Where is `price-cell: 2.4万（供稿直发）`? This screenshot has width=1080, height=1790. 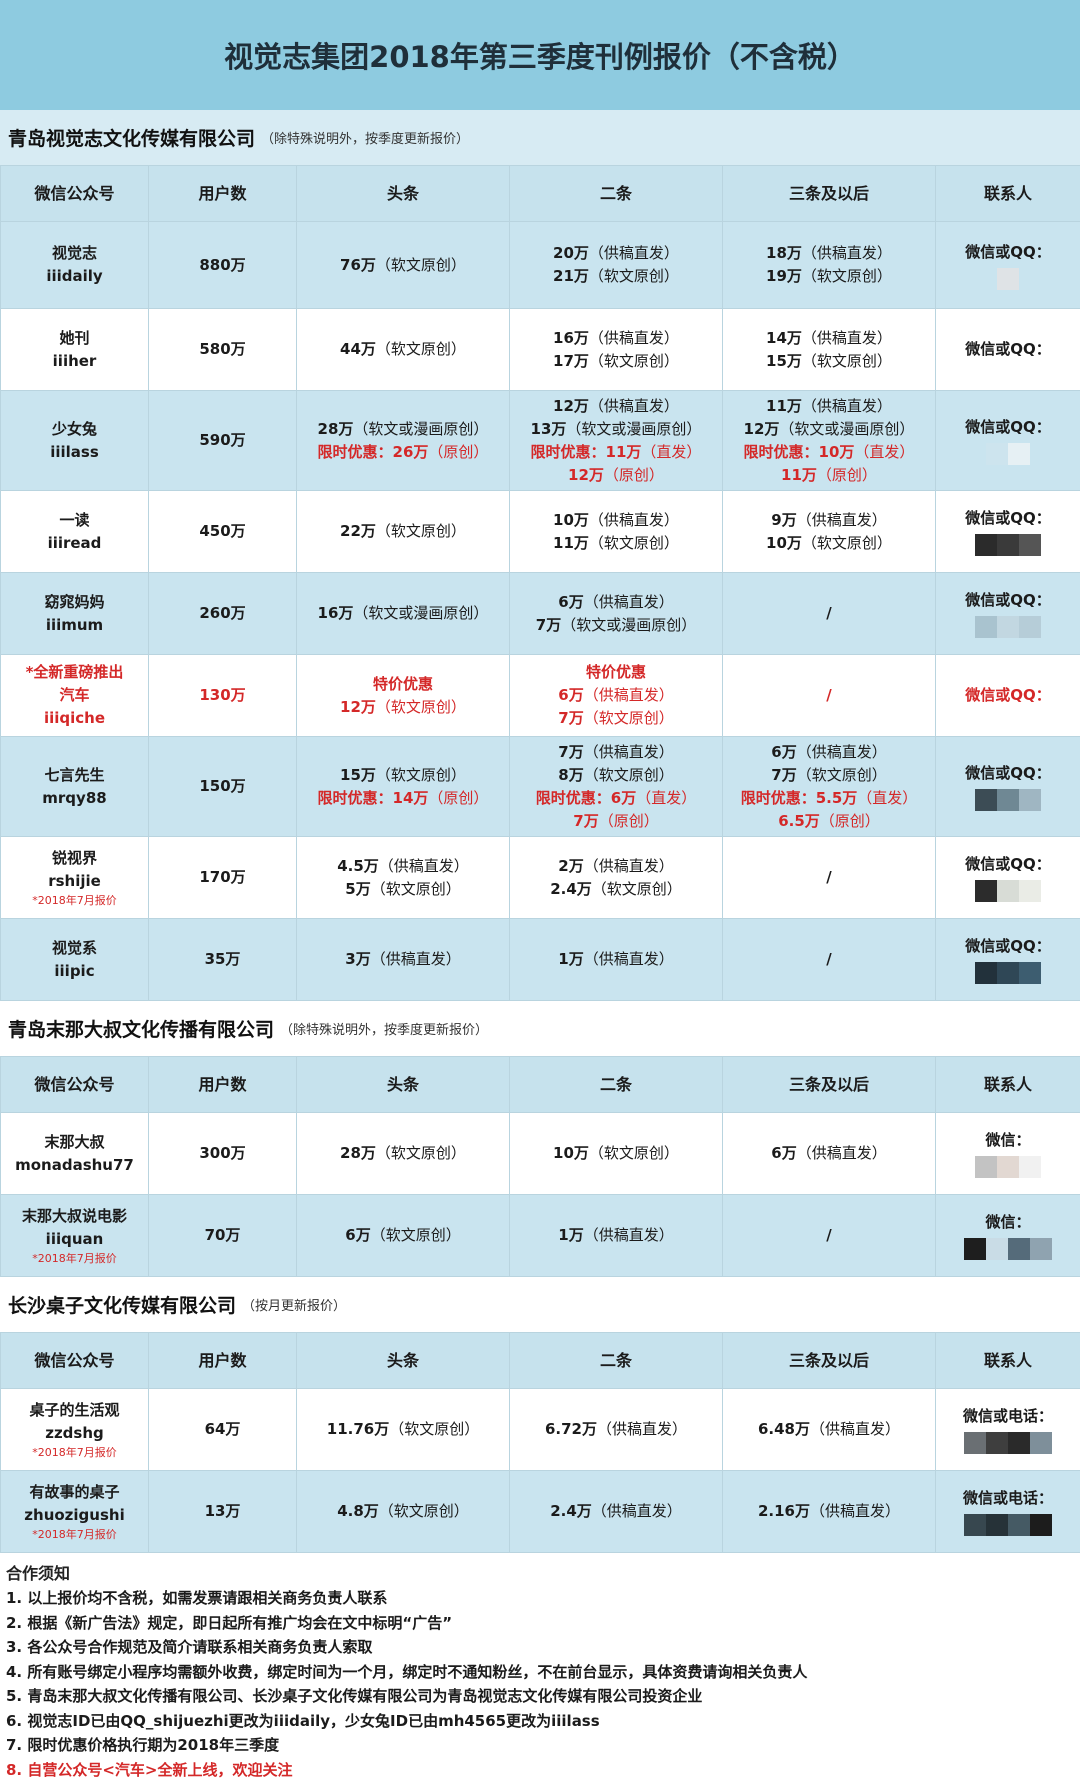 price-cell: 2.4万（供稿直发） is located at coordinates (616, 1512).